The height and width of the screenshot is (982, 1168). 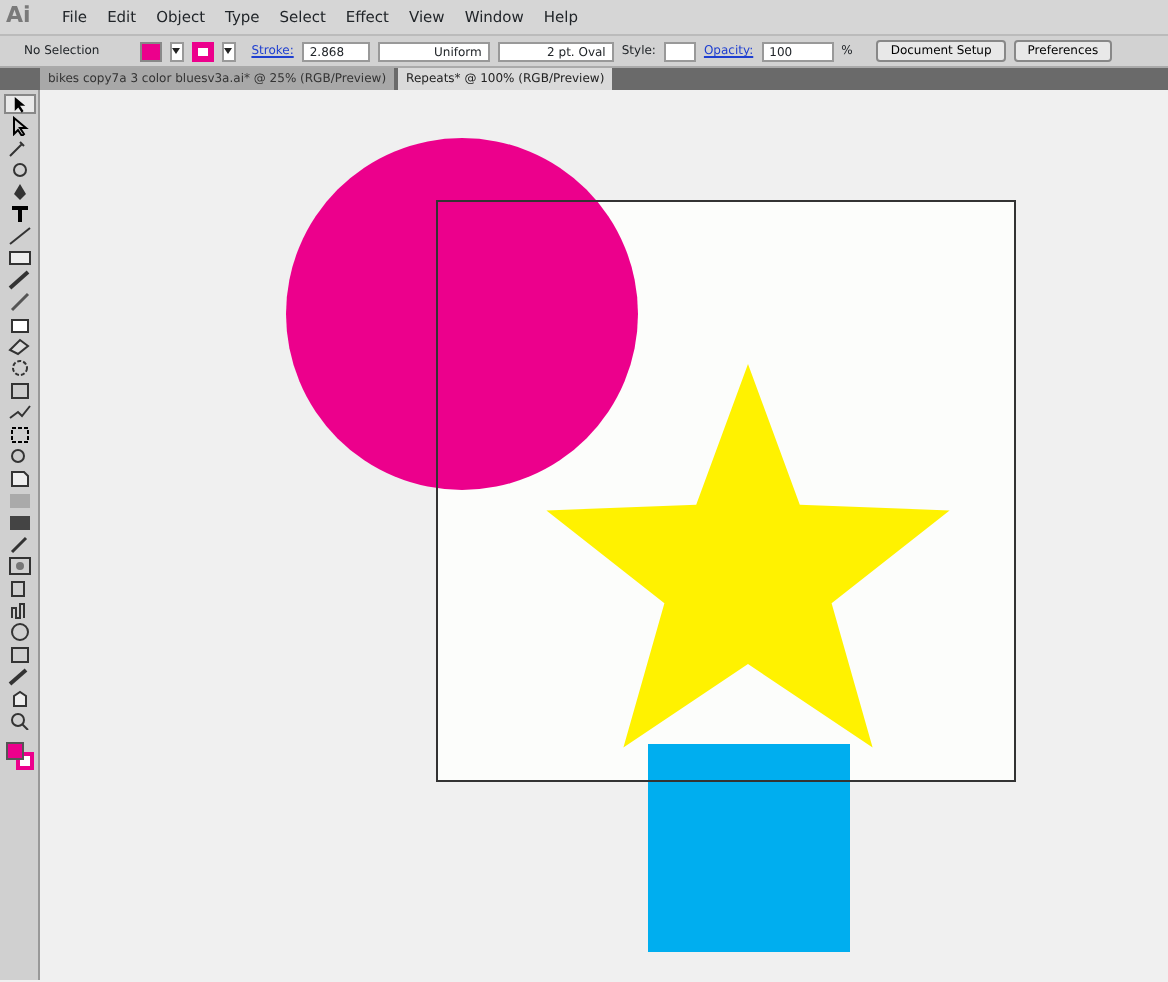 I want to click on app-logo: Ai, so click(x=19, y=16).